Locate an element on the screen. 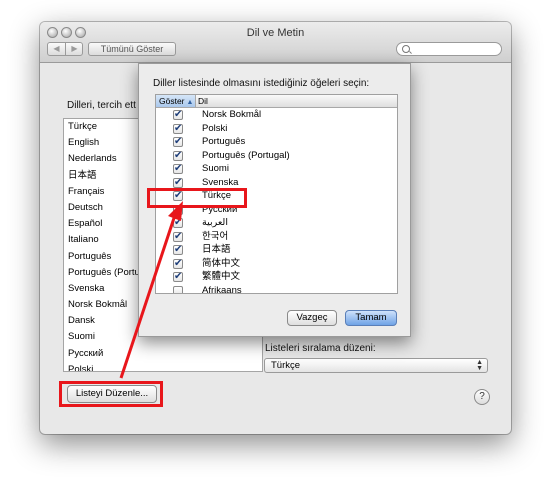 This screenshot has width=550, height=489. annotation-arrow-icon is located at coordinates (151, 290).